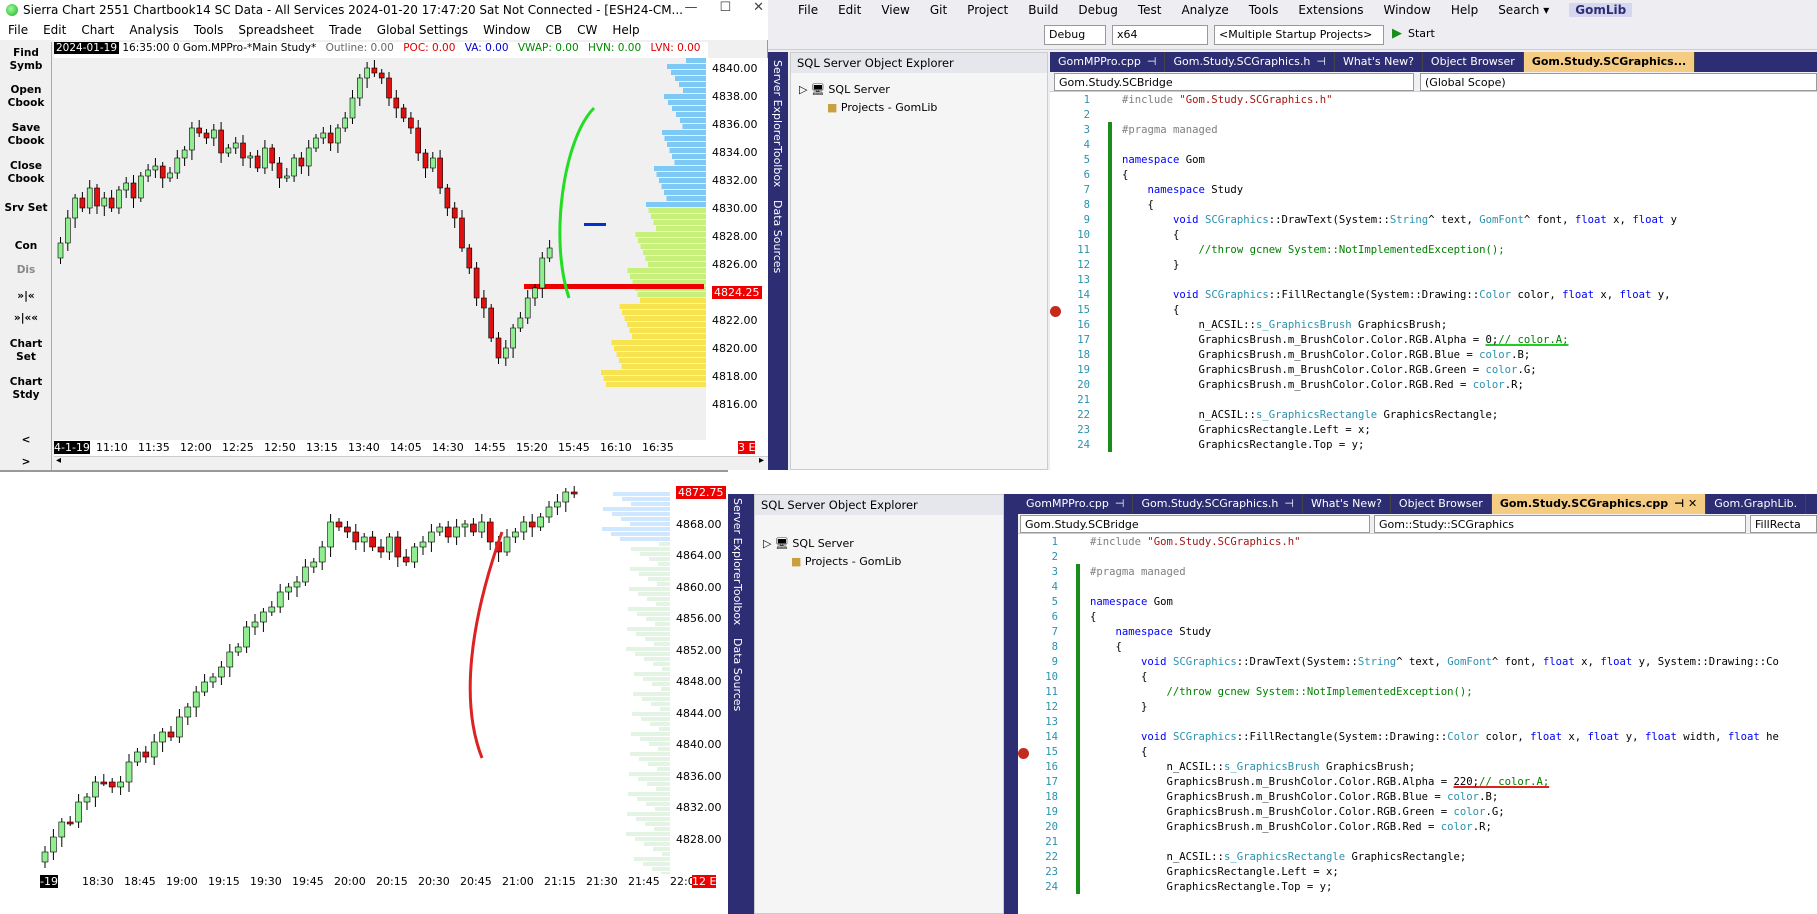 The width and height of the screenshot is (1817, 914). I want to click on tab2-whats-new: What's New?, so click(1347, 504).